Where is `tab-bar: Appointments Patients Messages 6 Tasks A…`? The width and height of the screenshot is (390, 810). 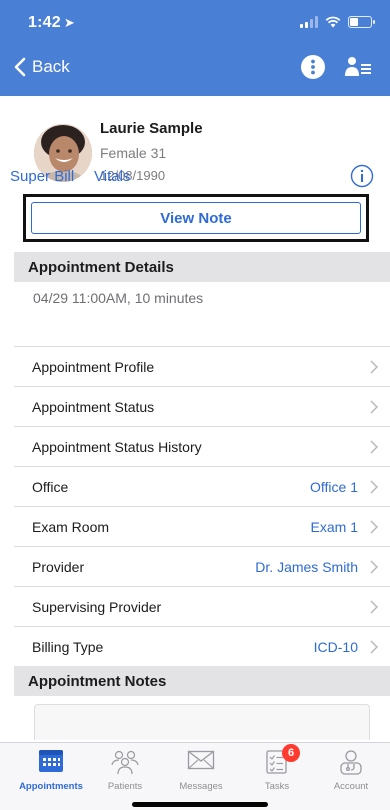
tab-bar: Appointments Patients Messages 6 Tasks A… is located at coordinates (195, 776).